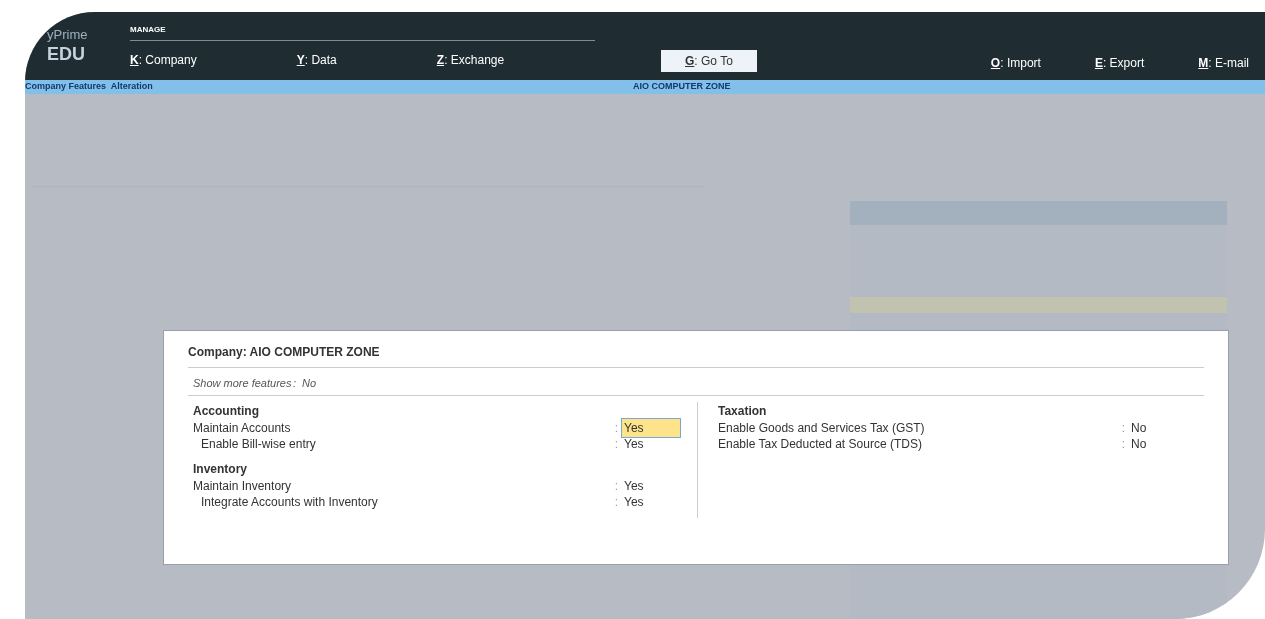  I want to click on section-heading: Accounting, so click(226, 411).